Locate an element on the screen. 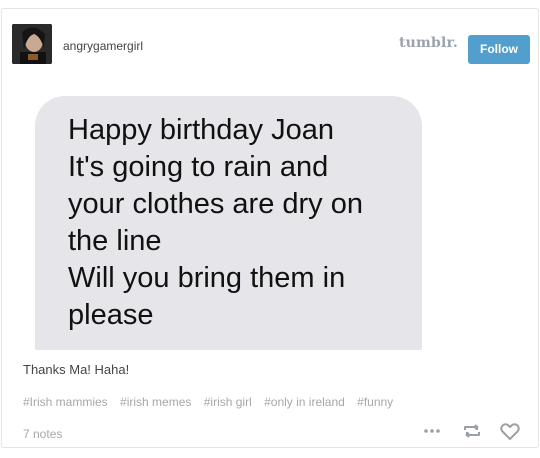  reblog-icon is located at coordinates (472, 431).